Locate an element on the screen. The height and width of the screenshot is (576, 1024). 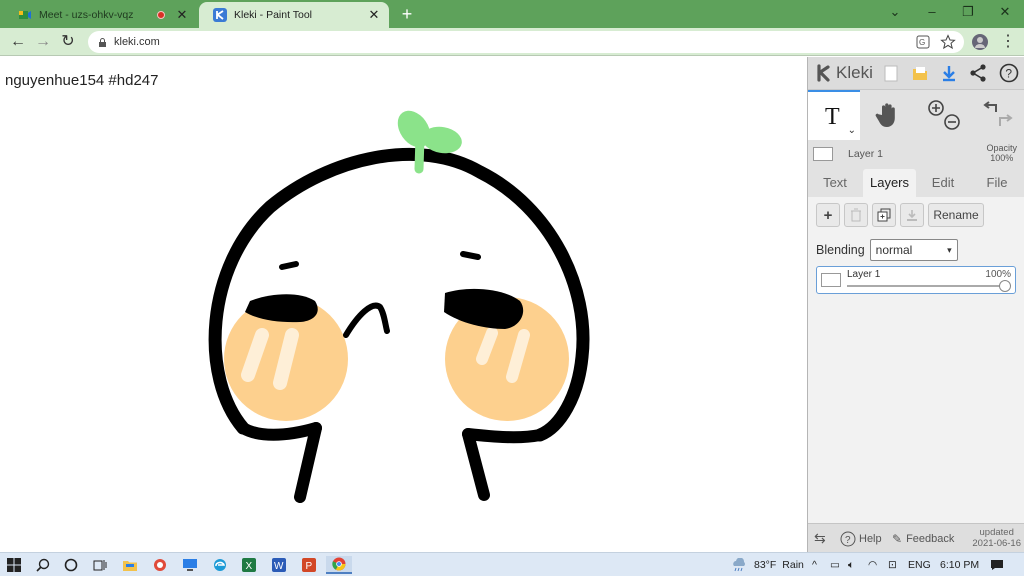
restore-button: ❐ is located at coordinates (968, 12).